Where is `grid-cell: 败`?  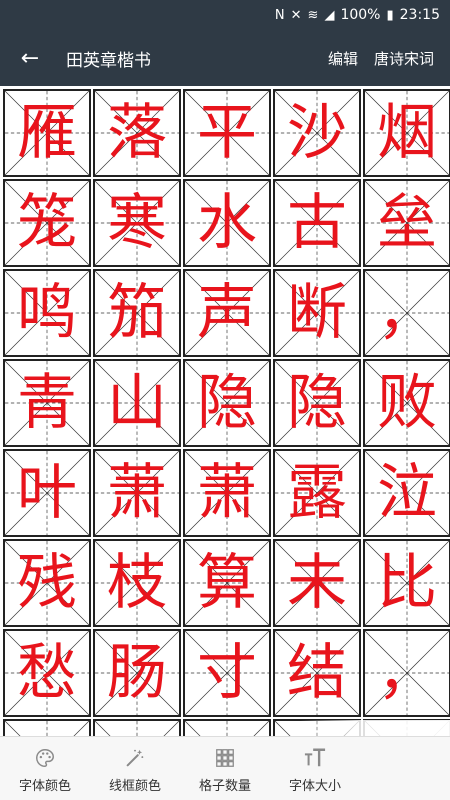
grid-cell: 败 is located at coordinates (406, 403).